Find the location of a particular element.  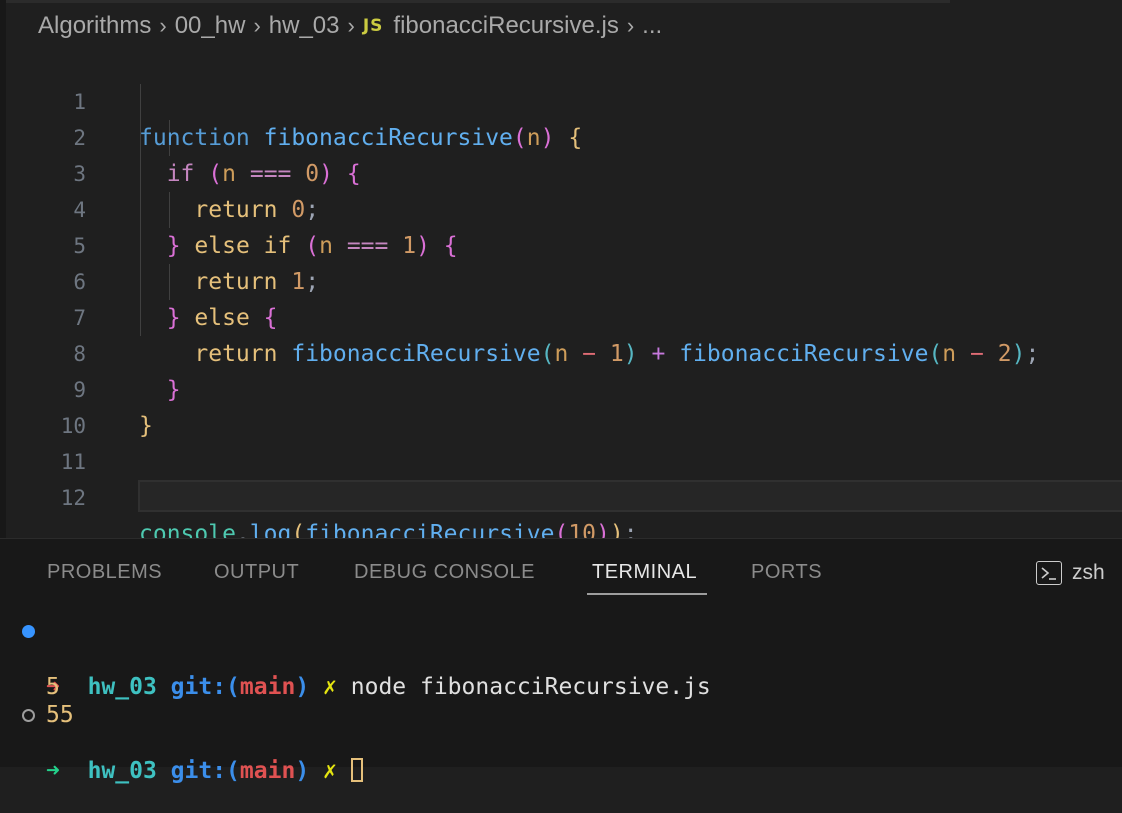

code-line: 8 } is located at coordinates (561, 351).